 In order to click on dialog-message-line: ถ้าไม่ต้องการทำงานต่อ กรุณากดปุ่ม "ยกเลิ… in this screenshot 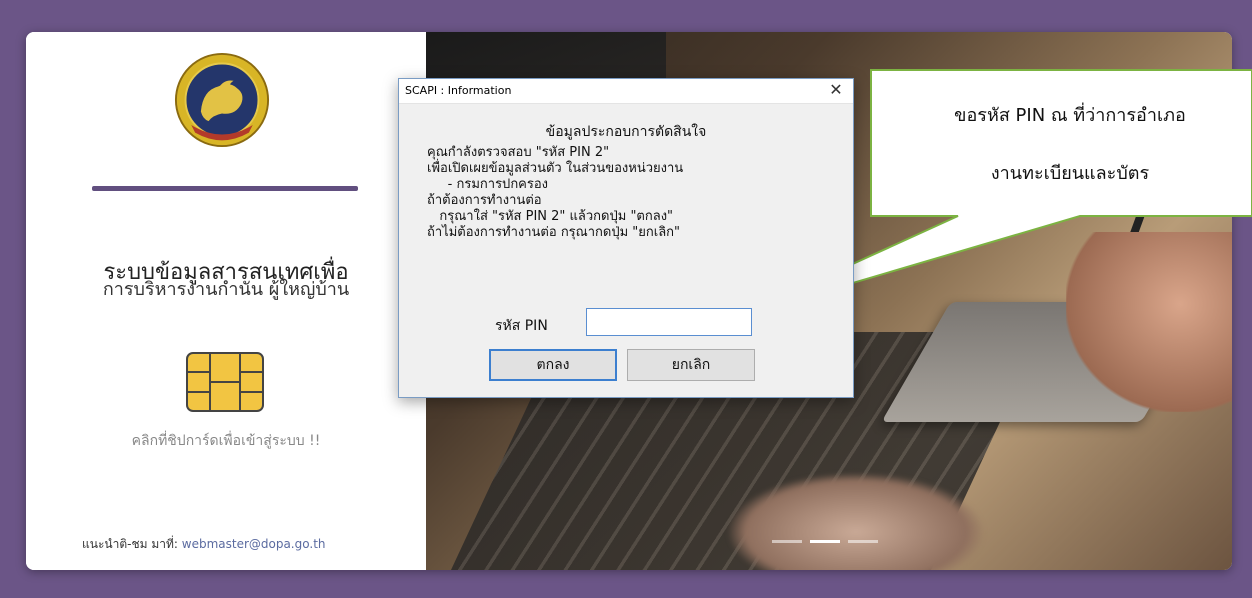, I will do `click(554, 232)`.